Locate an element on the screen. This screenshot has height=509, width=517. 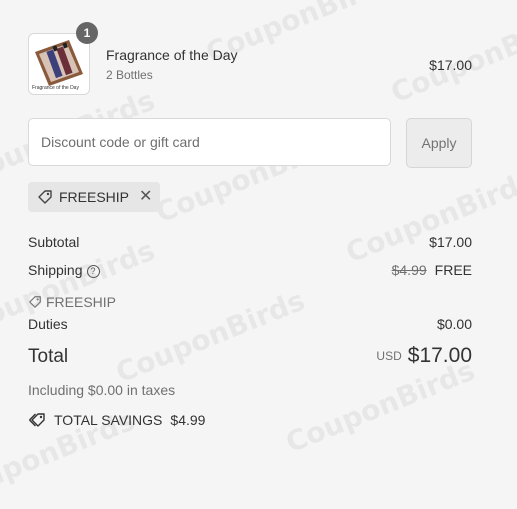
applied-discount-code: FREESHIP is located at coordinates (94, 197).